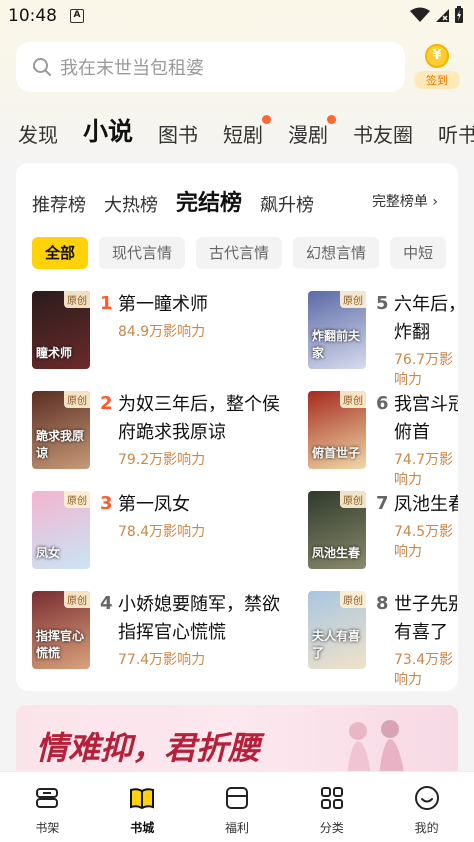  I want to click on rank-number: 2, so click(106, 403).